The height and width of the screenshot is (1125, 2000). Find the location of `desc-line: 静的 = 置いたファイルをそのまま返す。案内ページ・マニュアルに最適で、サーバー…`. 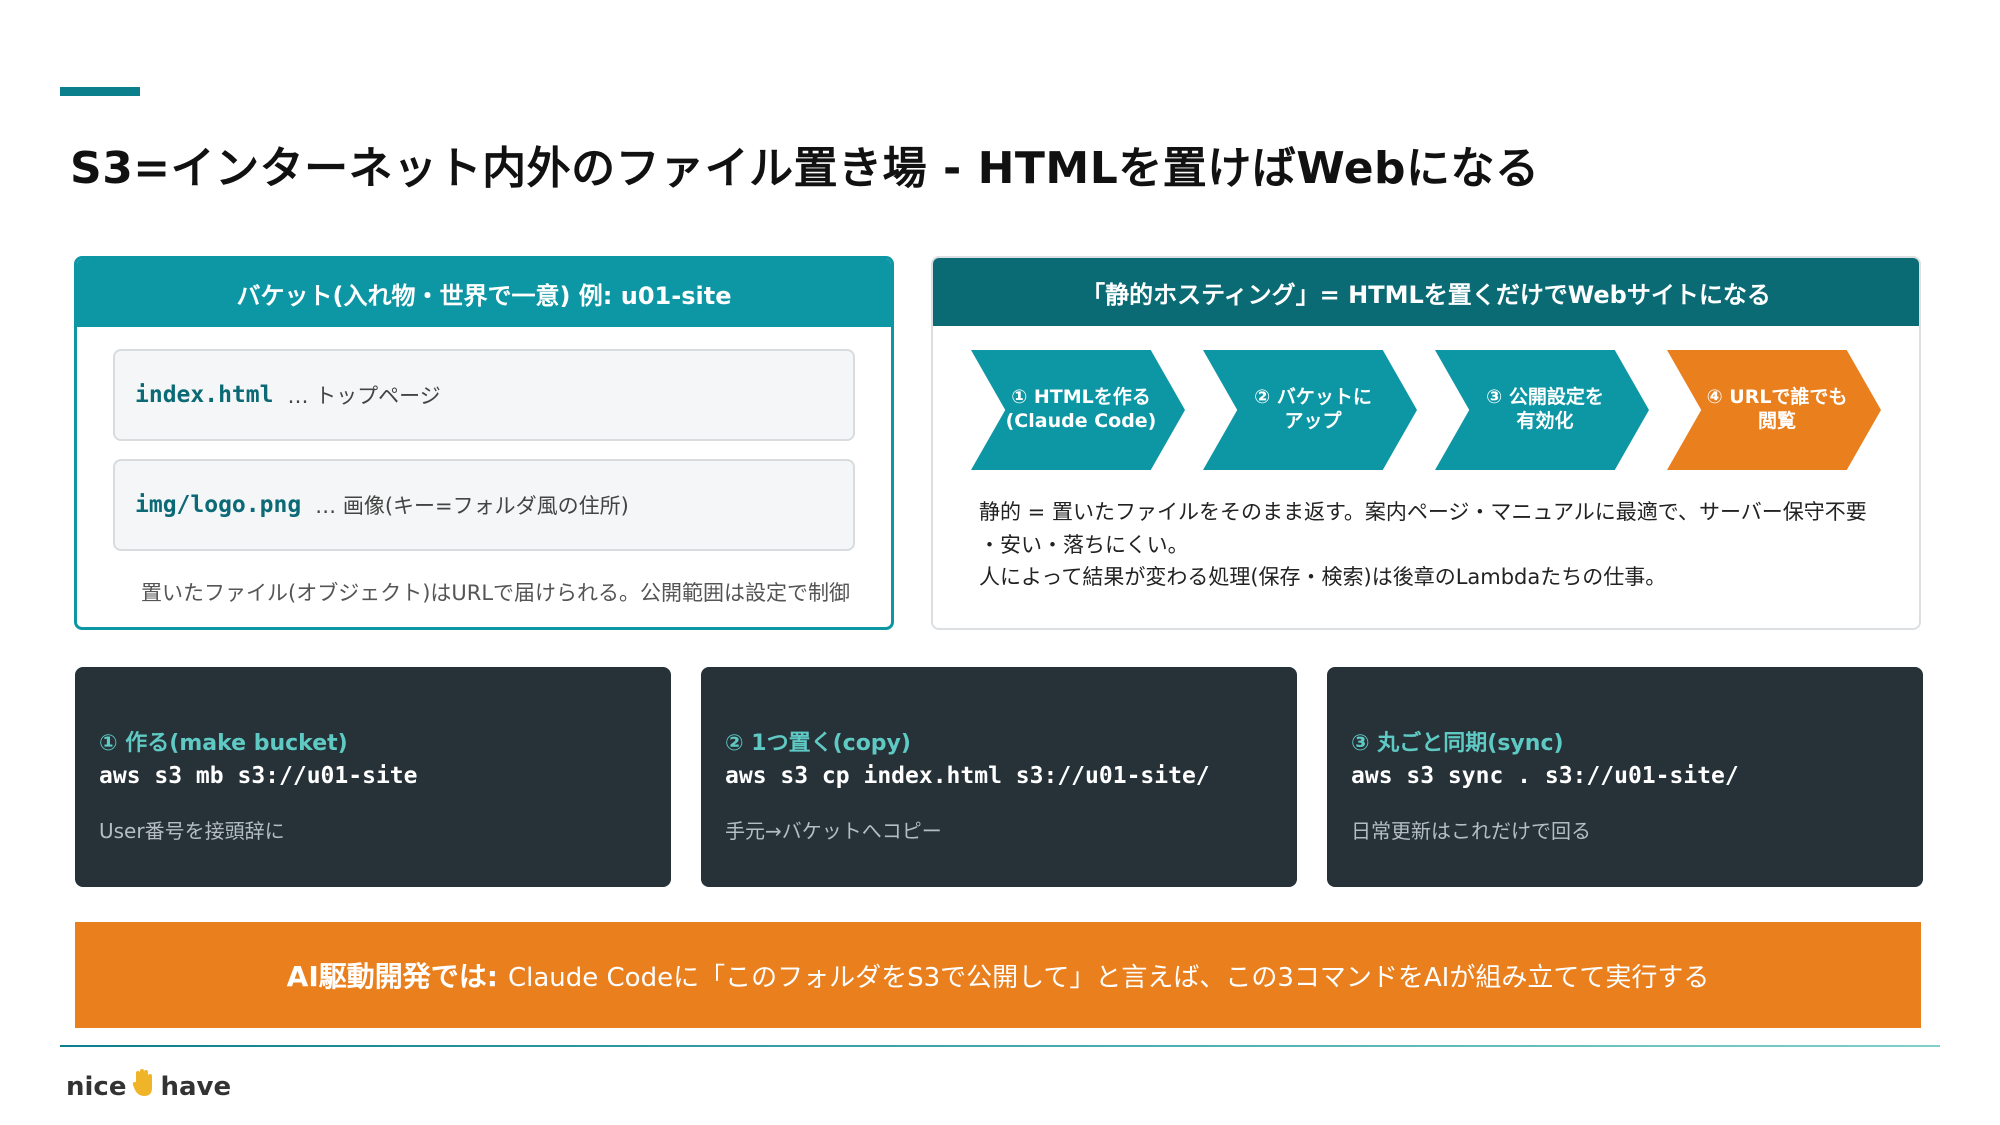

desc-line: 静的 = 置いたファイルをそのまま返す。案内ページ・マニュアルに最適で、サーバー… is located at coordinates (1423, 512).